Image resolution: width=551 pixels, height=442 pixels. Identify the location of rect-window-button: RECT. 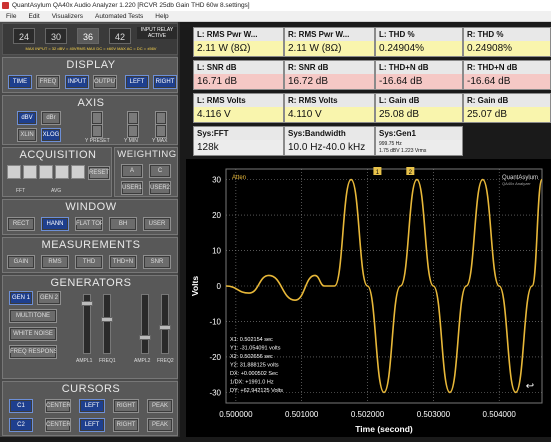
(21, 224).